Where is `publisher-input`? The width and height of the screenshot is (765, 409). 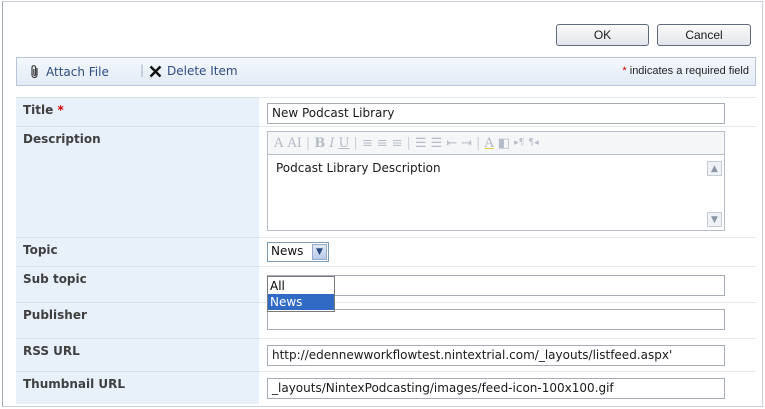 publisher-input is located at coordinates (496, 319).